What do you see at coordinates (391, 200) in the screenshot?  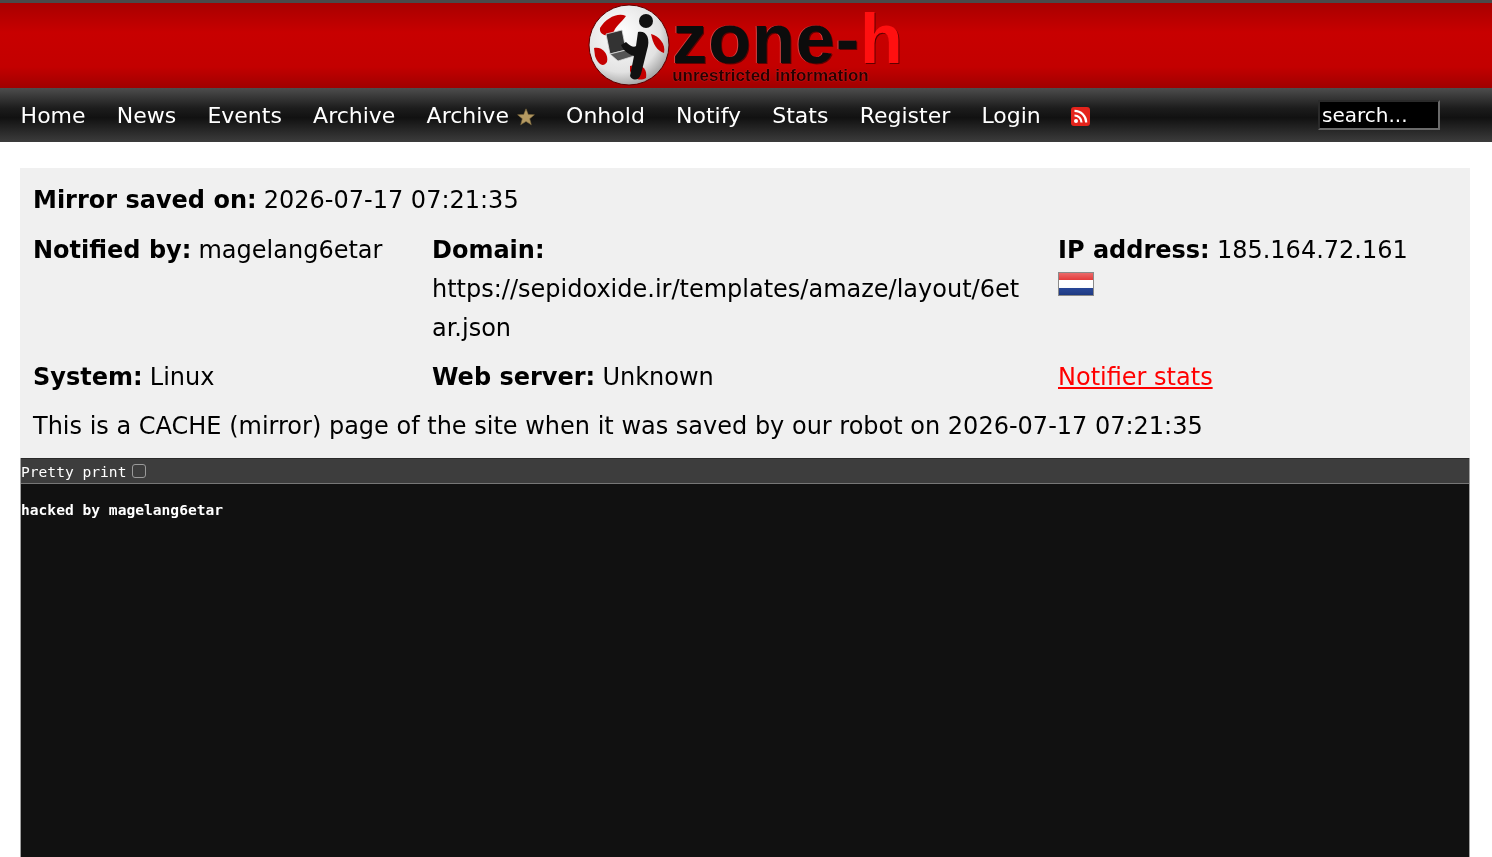 I see `field-value: 2026-07-17 07:21:35` at bounding box center [391, 200].